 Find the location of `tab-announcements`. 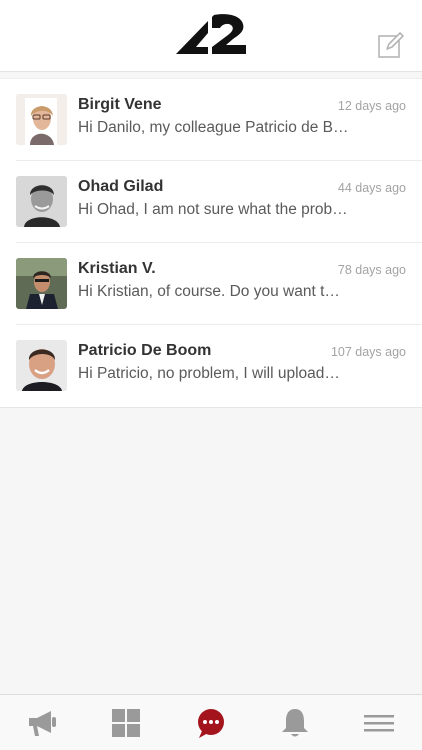

tab-announcements is located at coordinates (42, 723).